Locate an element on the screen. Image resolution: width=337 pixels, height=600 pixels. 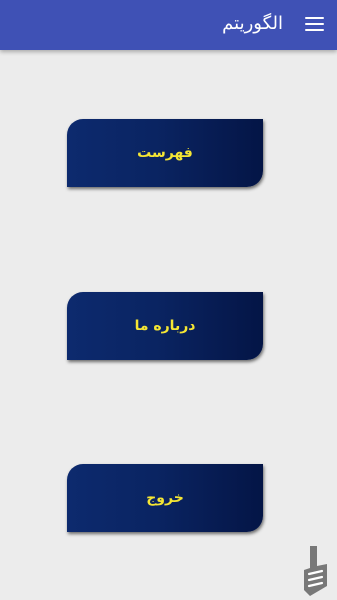
exit-button: خروج is located at coordinates (165, 498).